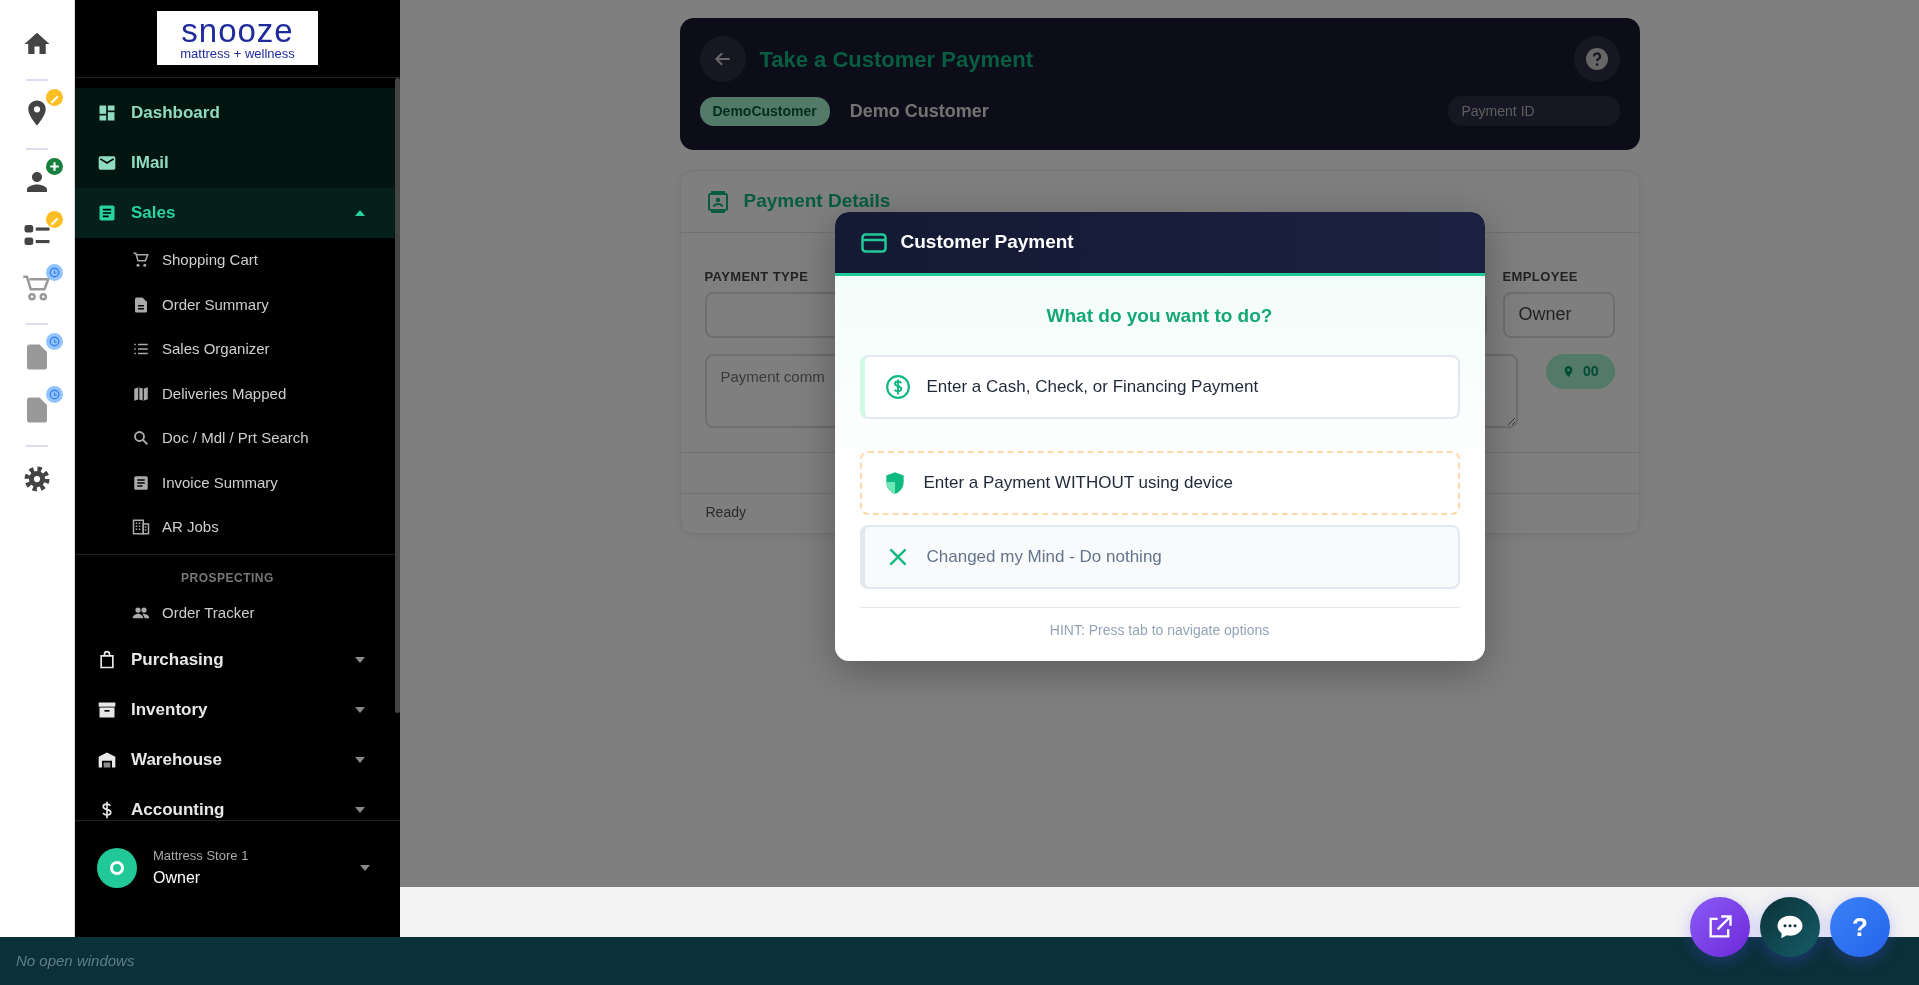 The height and width of the screenshot is (985, 1919). What do you see at coordinates (141, 527) in the screenshot?
I see `building-icon` at bounding box center [141, 527].